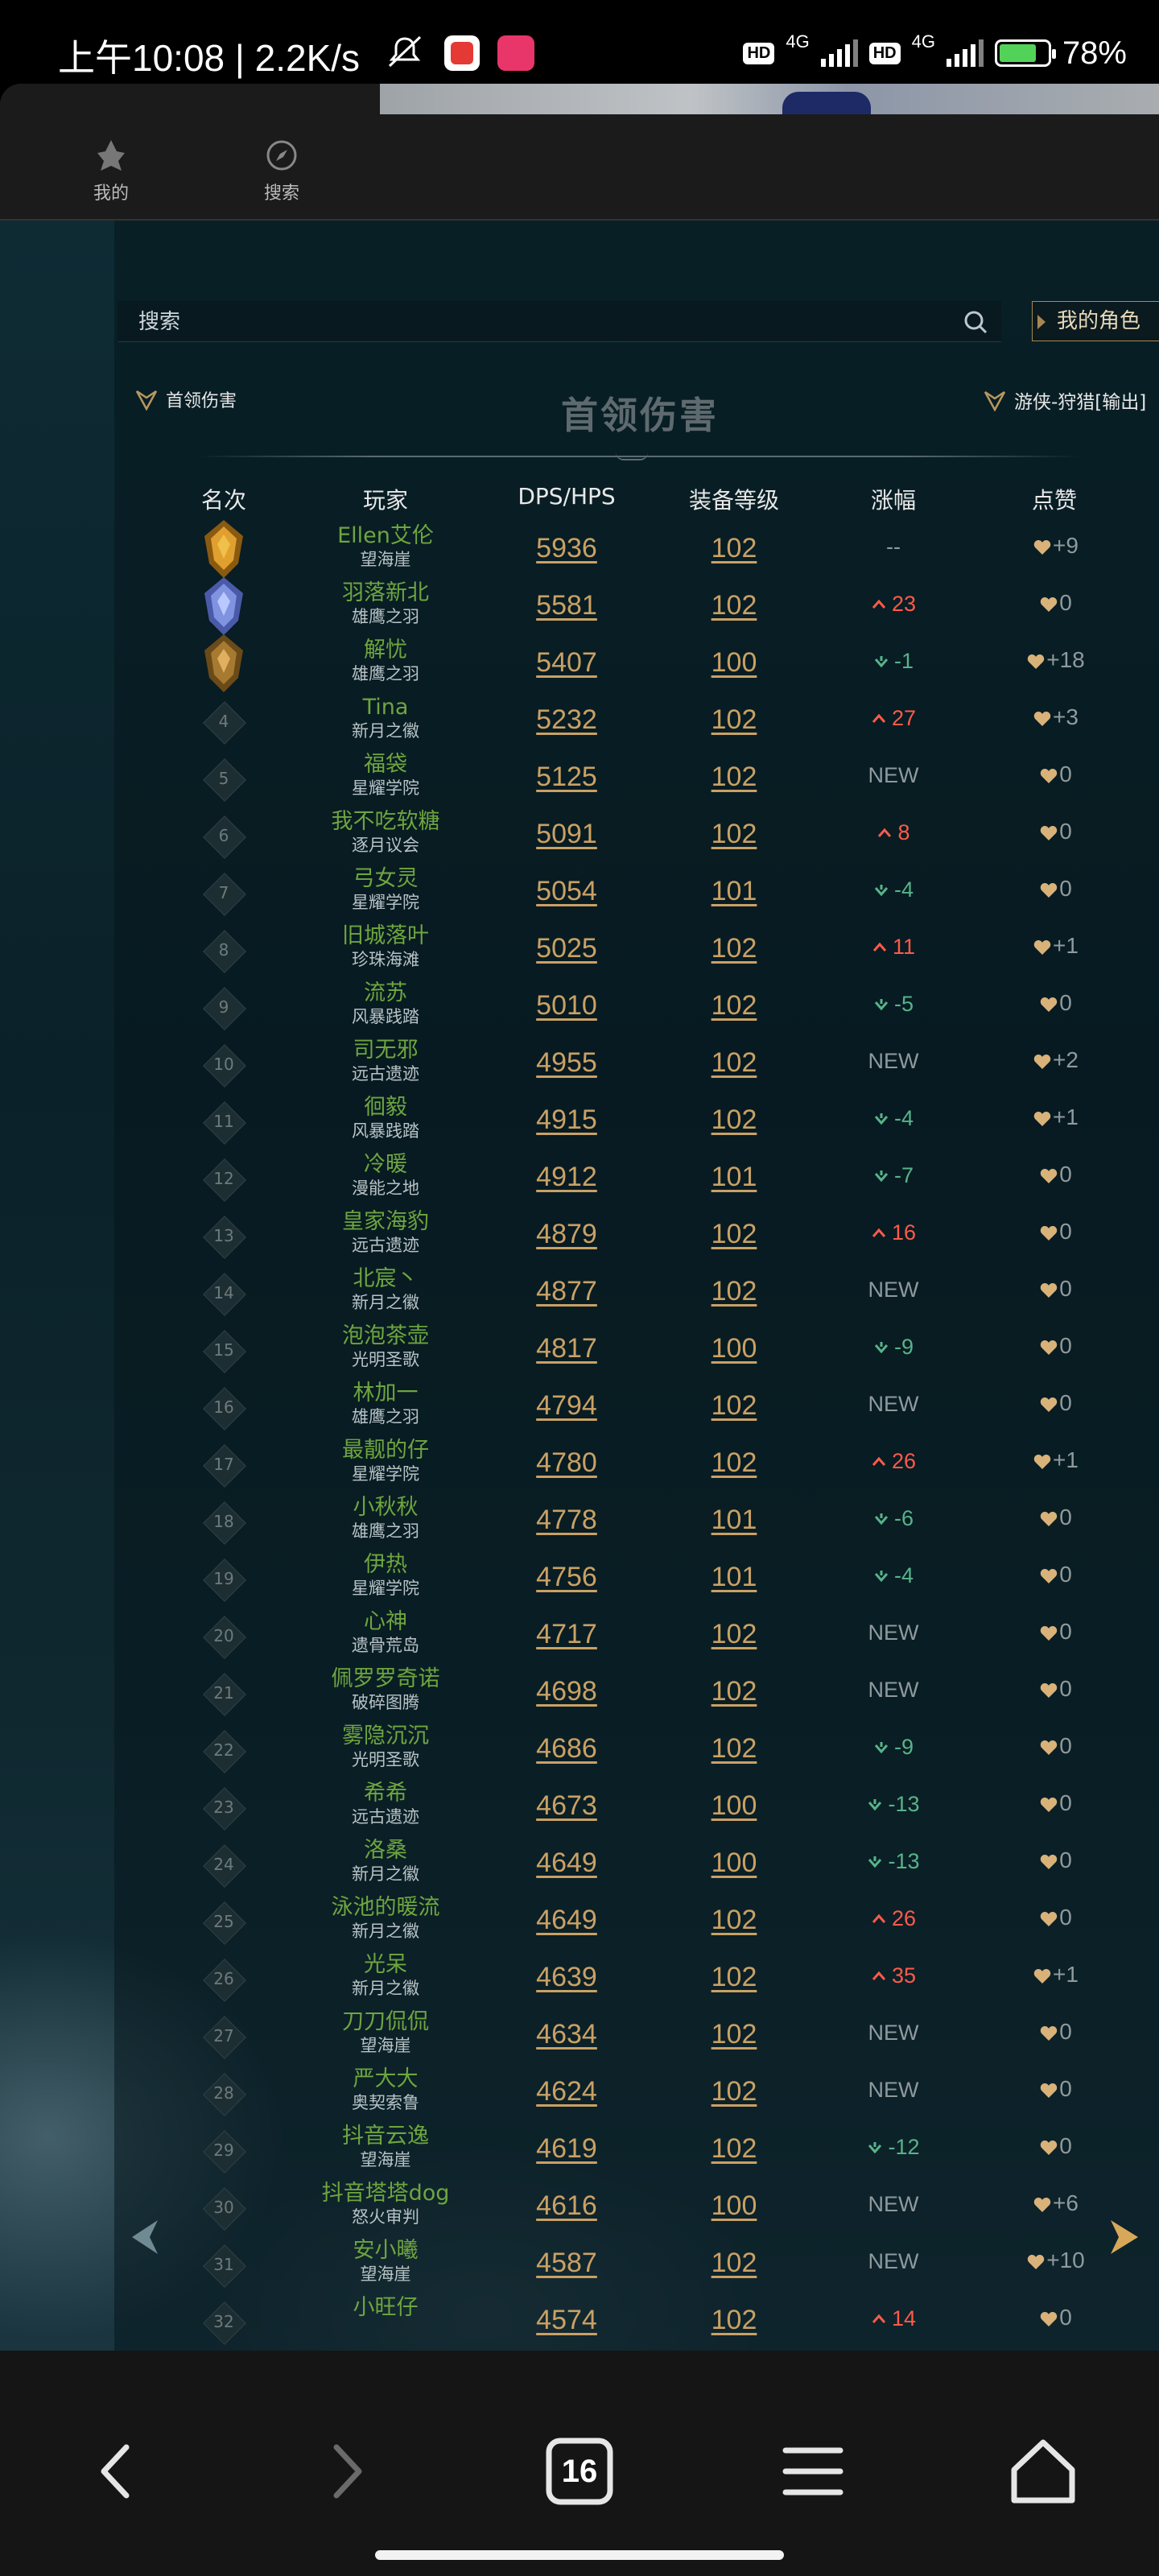 Image resolution: width=1159 pixels, height=2576 pixels. I want to click on player-cell: 佩罗罗奇诺 破碎图腾, so click(385, 1689).